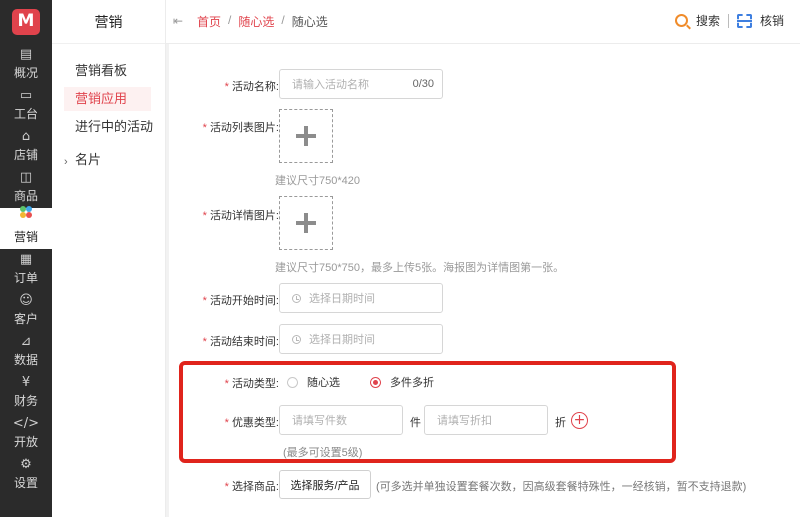 This screenshot has height=517, width=800. I want to click on finance-icon: ¥, so click(26, 382).